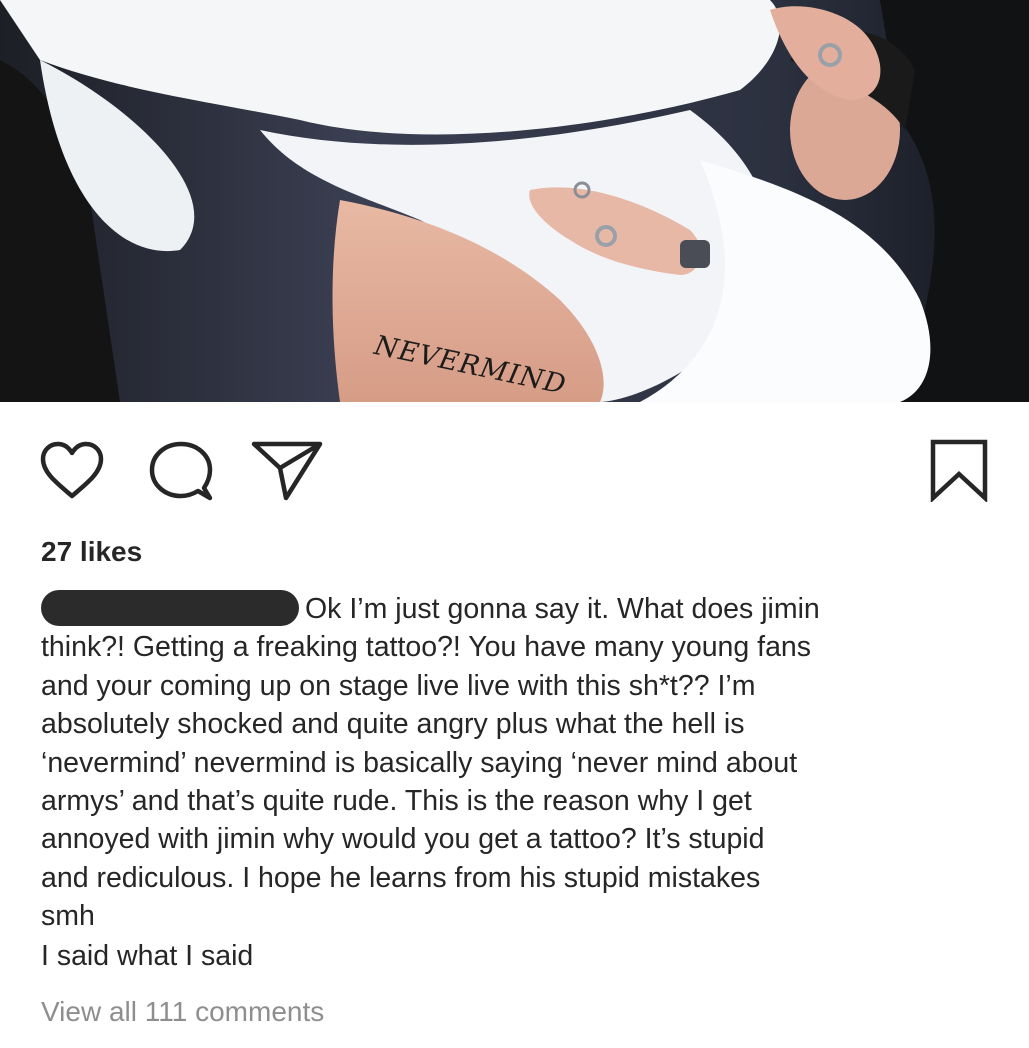 The width and height of the screenshot is (1029, 1048). Describe the element at coordinates (287, 470) in the screenshot. I see `share-icon` at that location.